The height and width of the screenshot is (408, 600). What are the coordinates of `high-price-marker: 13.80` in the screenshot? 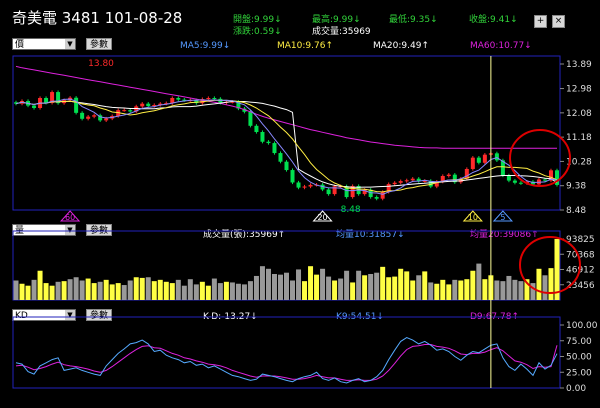 It's located at (101, 64).